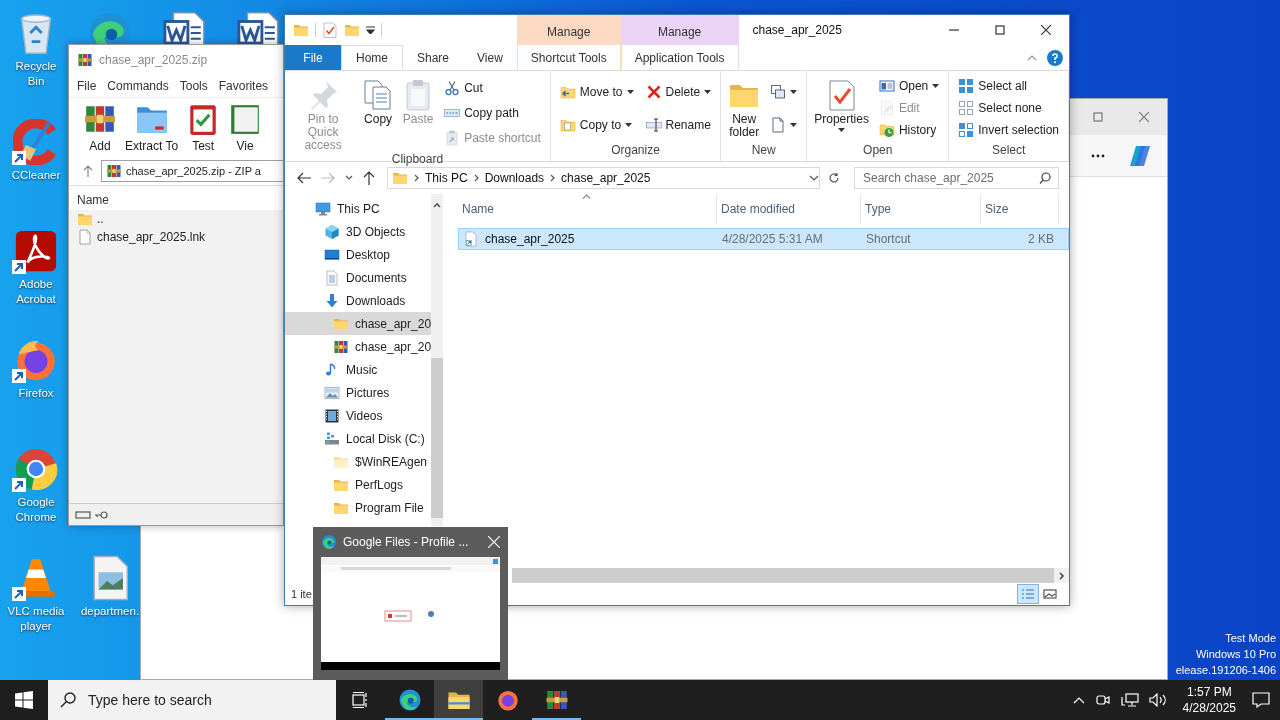 This screenshot has height=720, width=1280. I want to click on nav-item: 3D Objects, so click(358, 231).